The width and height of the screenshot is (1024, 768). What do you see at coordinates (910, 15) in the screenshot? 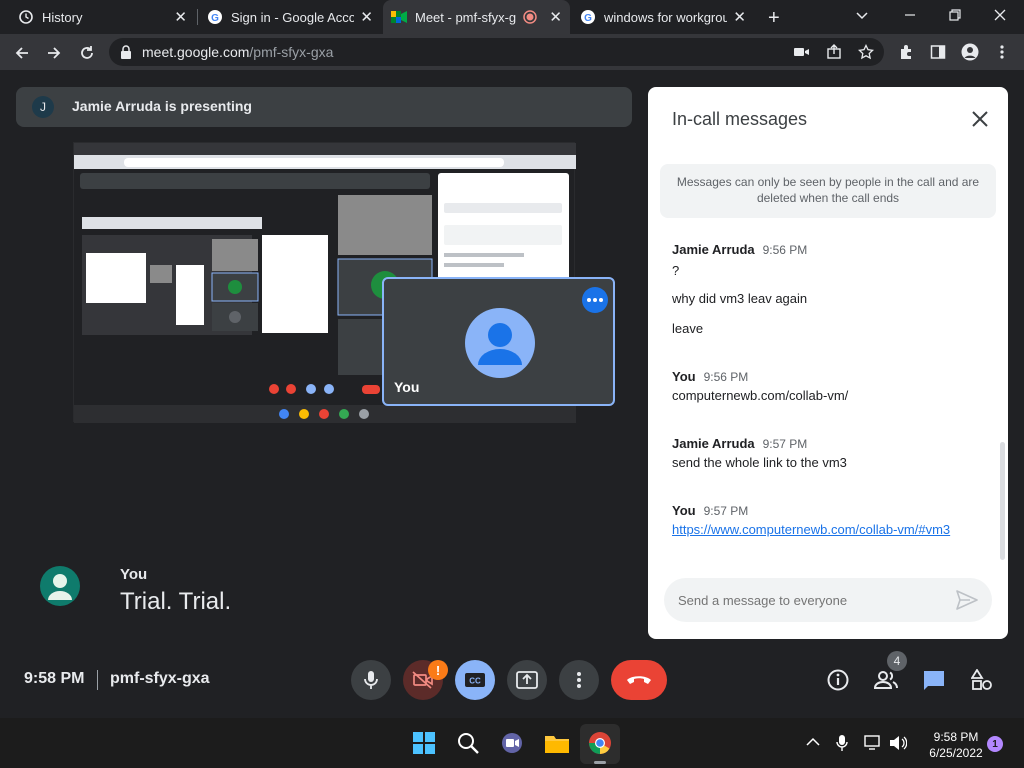
I see `minimize-icon` at bounding box center [910, 15].